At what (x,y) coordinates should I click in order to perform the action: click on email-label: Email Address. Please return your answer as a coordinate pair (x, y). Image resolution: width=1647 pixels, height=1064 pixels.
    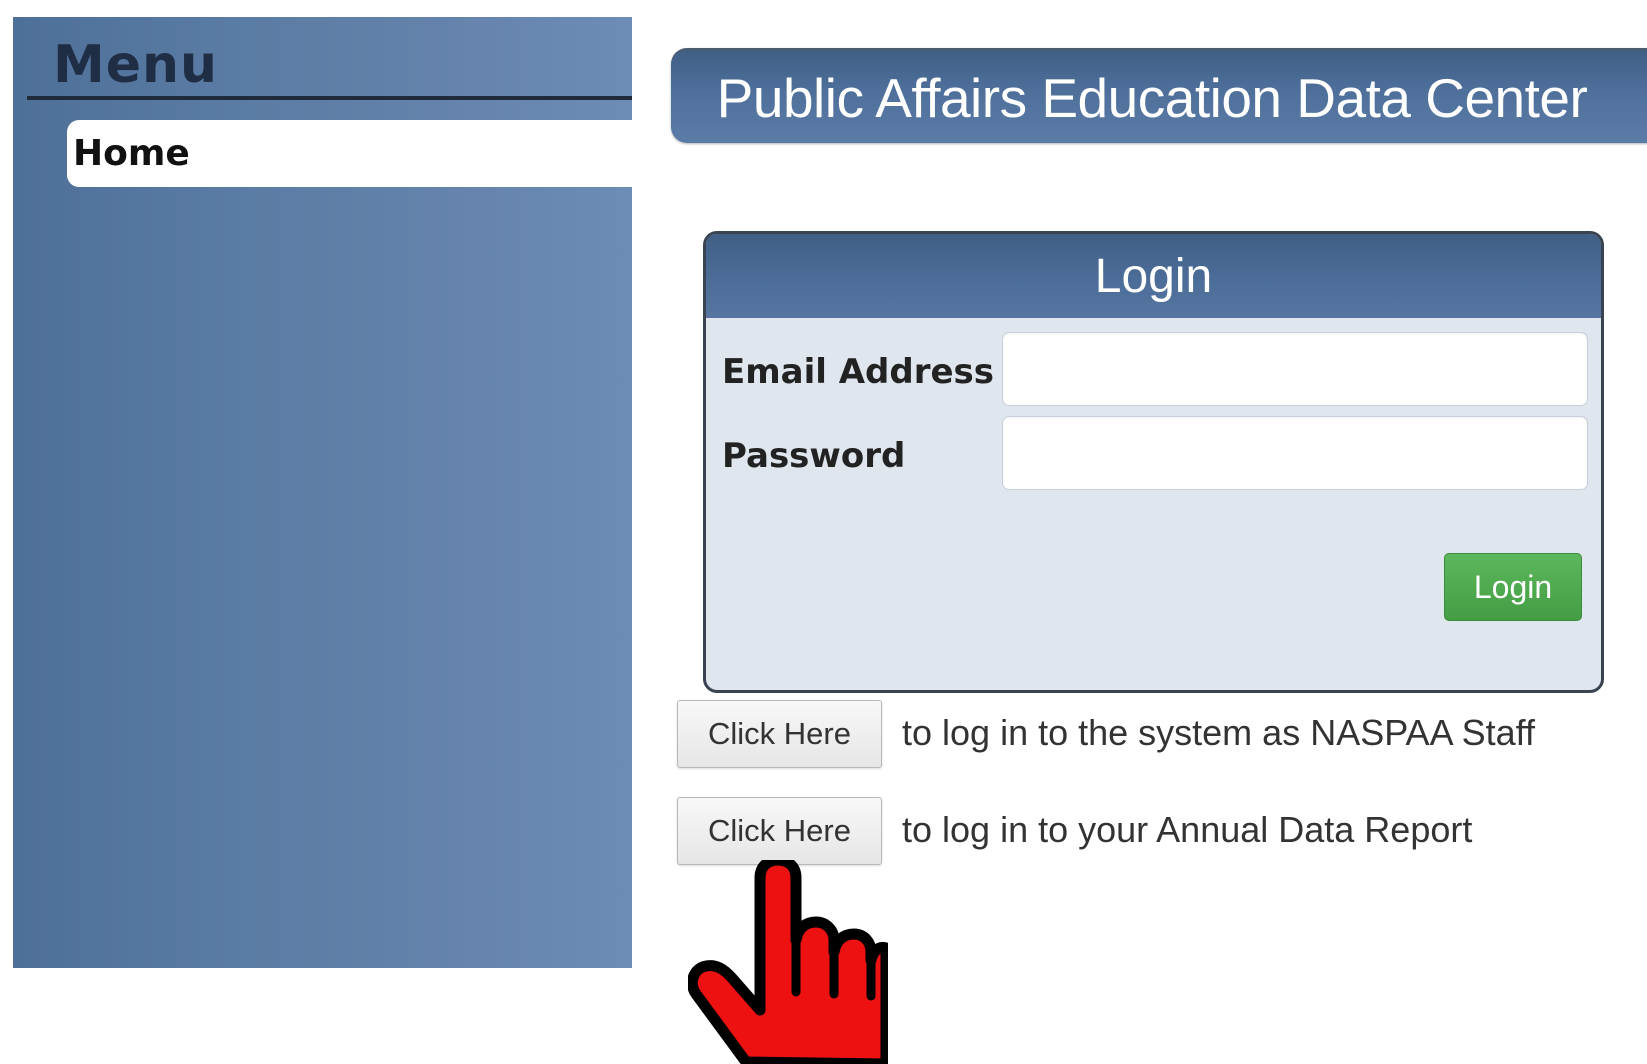
    Looking at the image, I should click on (858, 372).